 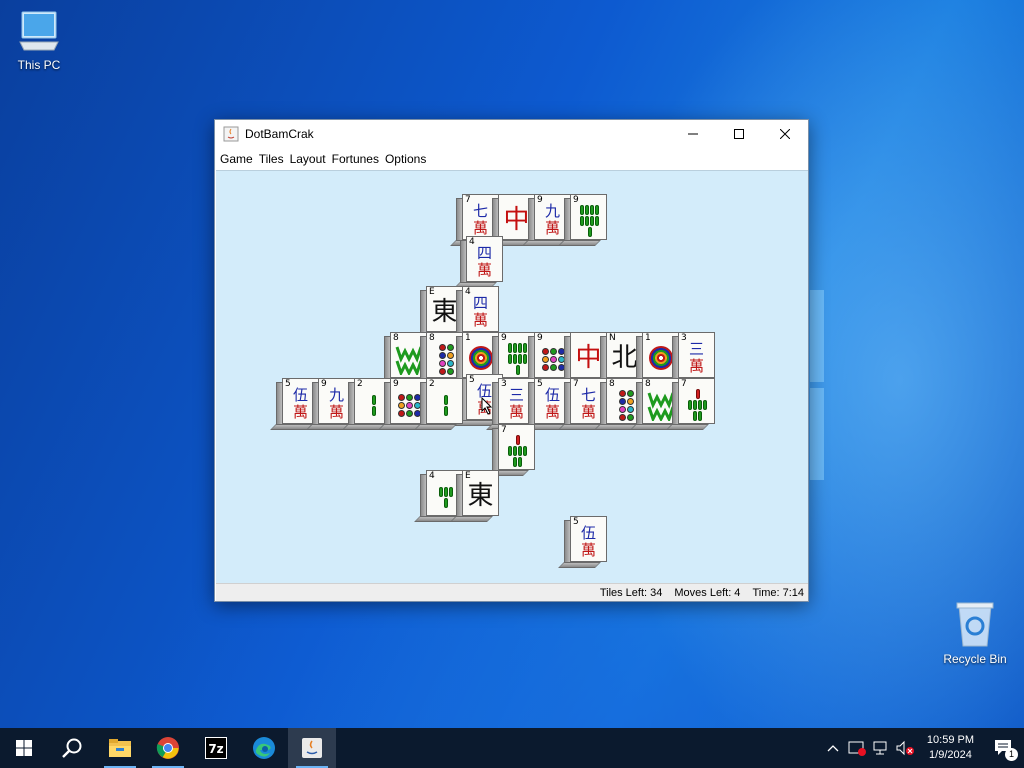 I want to click on security-alert-icon, so click(x=857, y=748).